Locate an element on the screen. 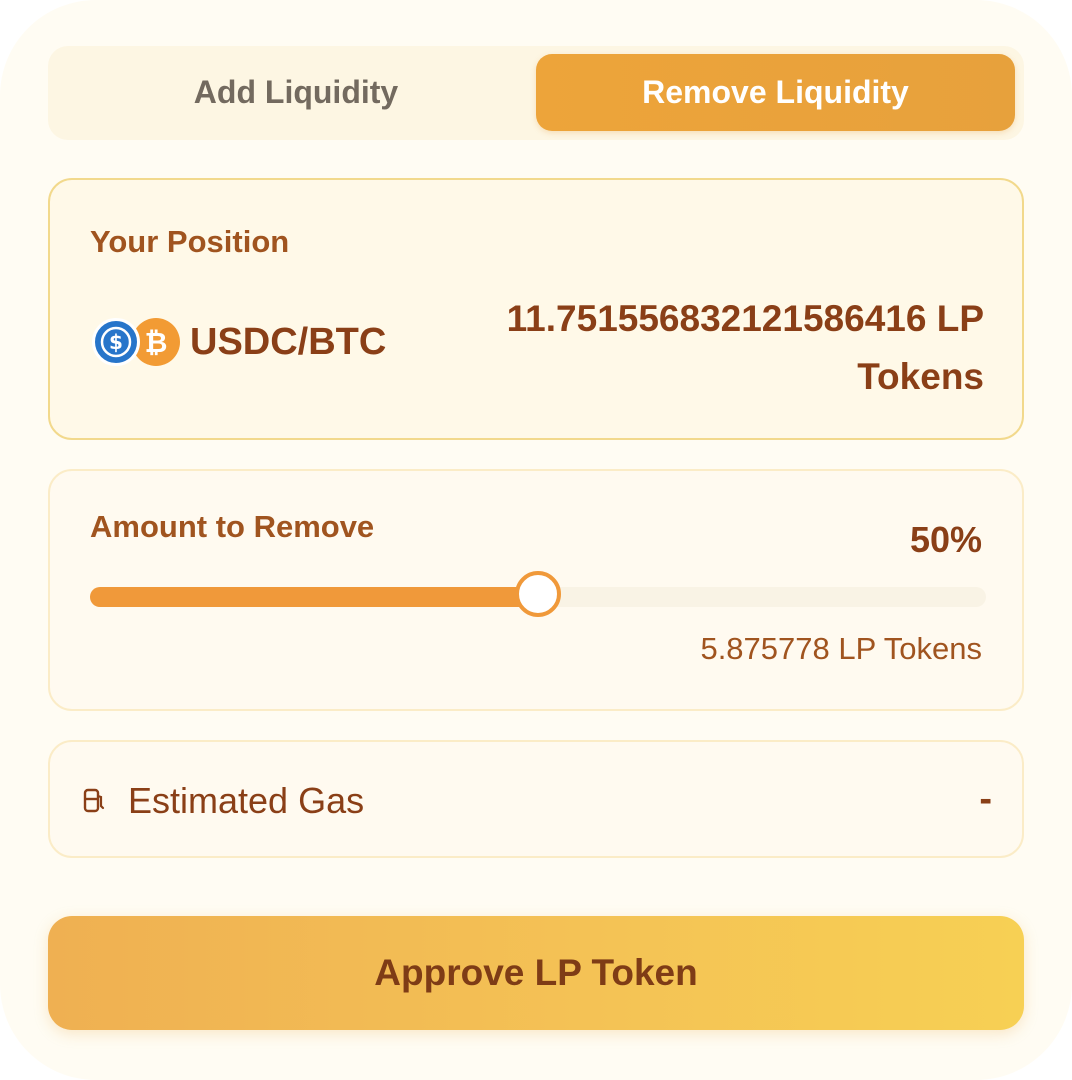  slider-thumb is located at coordinates (538, 594).